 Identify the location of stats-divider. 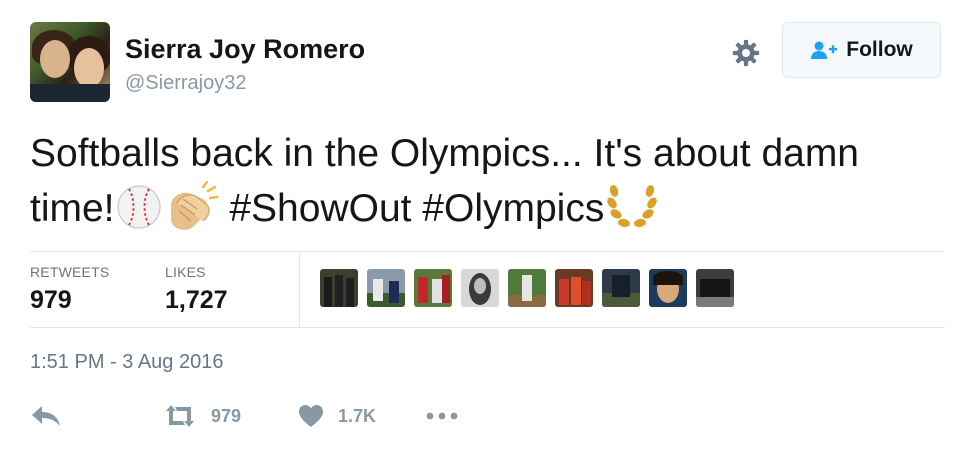
(299, 289).